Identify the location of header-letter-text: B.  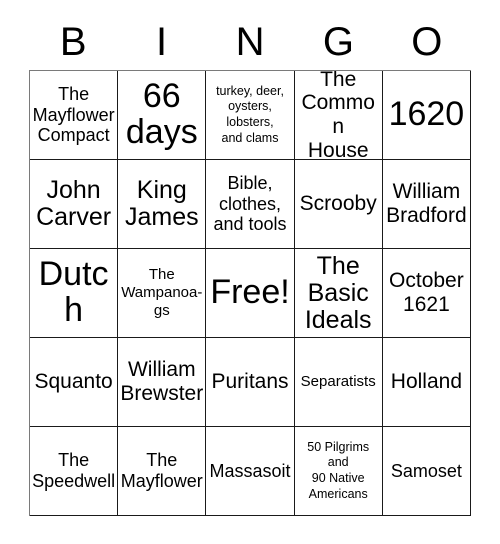
(73, 42).